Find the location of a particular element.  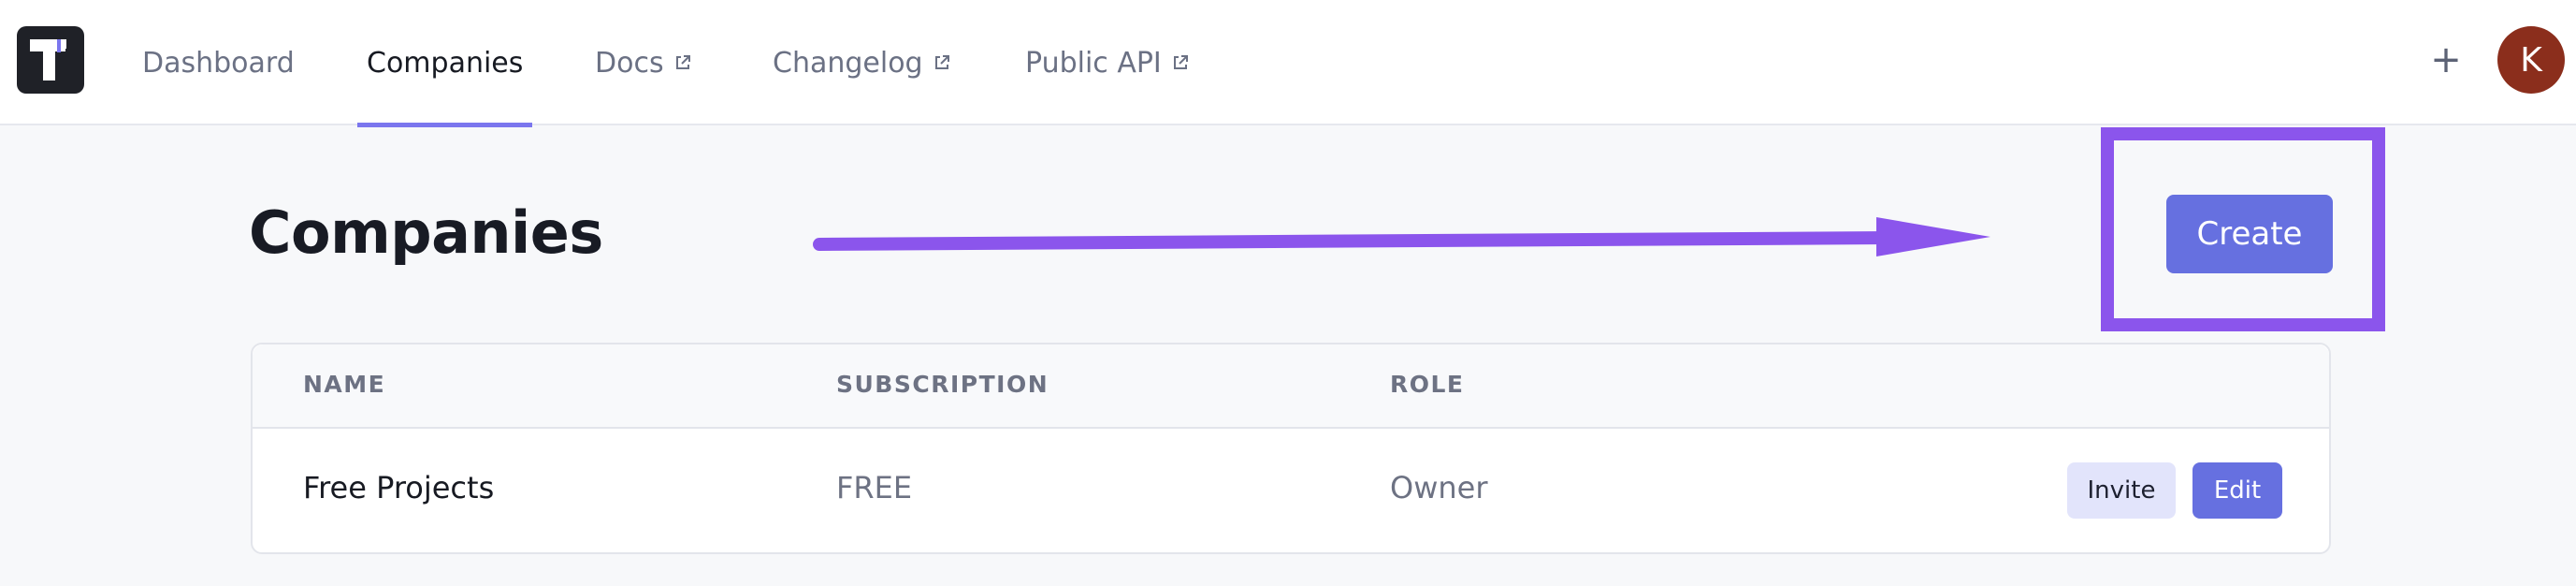

page-title: Companies is located at coordinates (426, 232).